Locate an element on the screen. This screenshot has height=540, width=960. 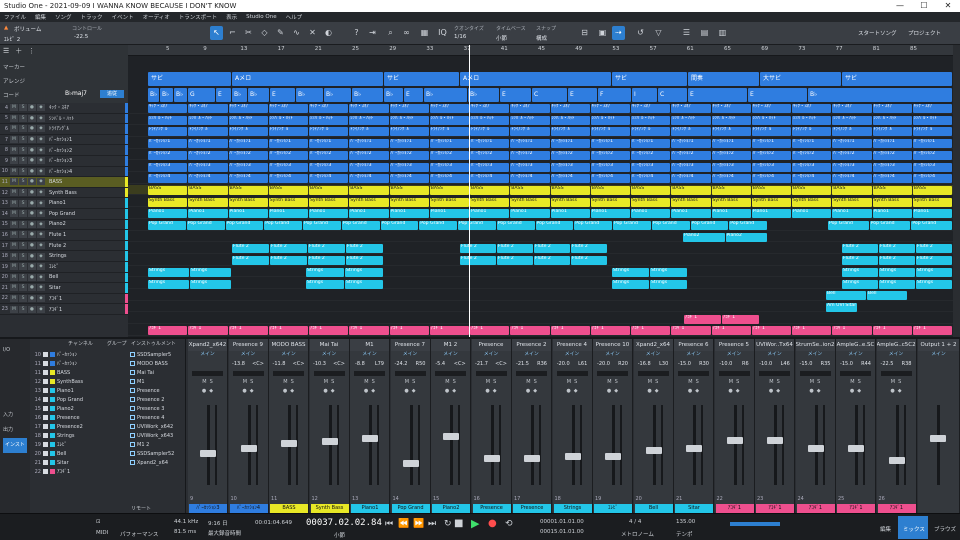
go-end-icon: ⏭ is located at coordinates (432, 524).